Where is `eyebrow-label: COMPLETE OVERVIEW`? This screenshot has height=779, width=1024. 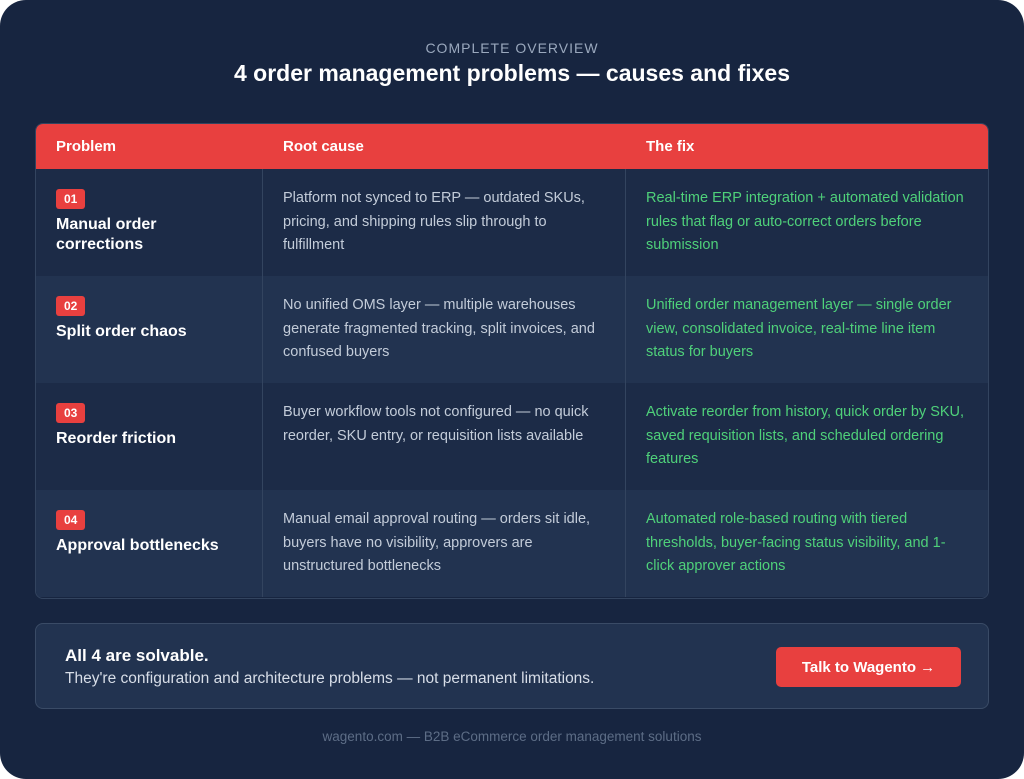
eyebrow-label: COMPLETE OVERVIEW is located at coordinates (512, 48).